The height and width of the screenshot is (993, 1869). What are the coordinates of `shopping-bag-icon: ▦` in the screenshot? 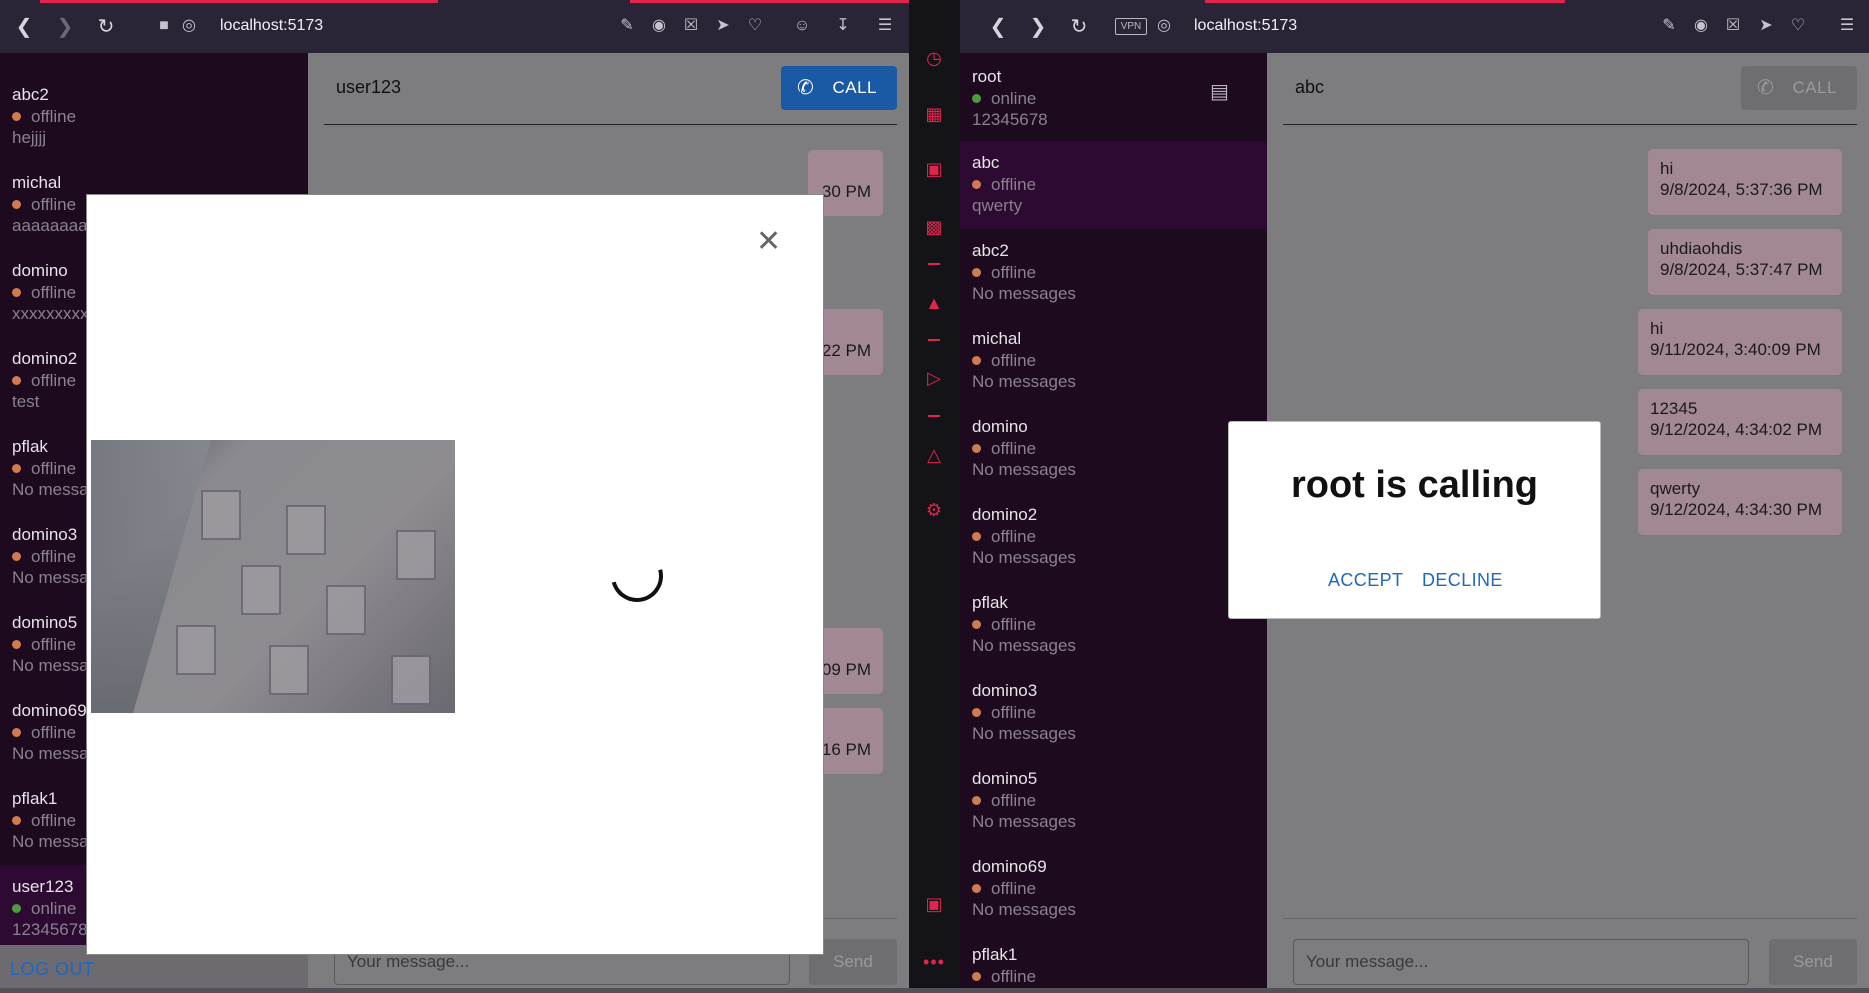 It's located at (934, 114).